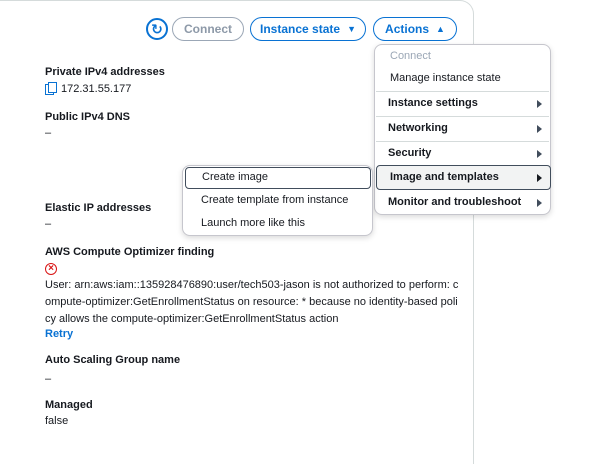  I want to click on submenu-item-create-template: Create template from instance, so click(277, 200).